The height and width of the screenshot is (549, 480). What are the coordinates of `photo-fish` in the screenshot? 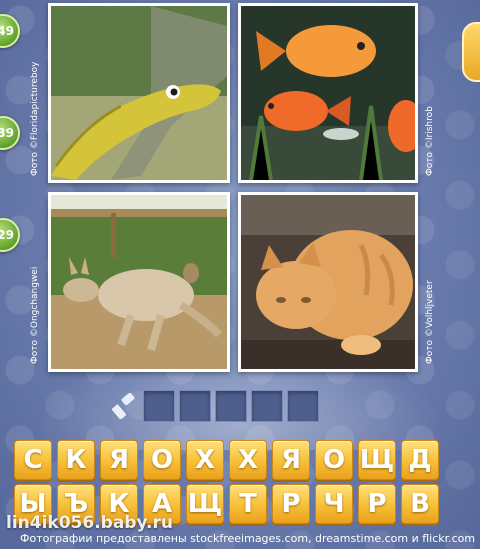 It's located at (328, 93).